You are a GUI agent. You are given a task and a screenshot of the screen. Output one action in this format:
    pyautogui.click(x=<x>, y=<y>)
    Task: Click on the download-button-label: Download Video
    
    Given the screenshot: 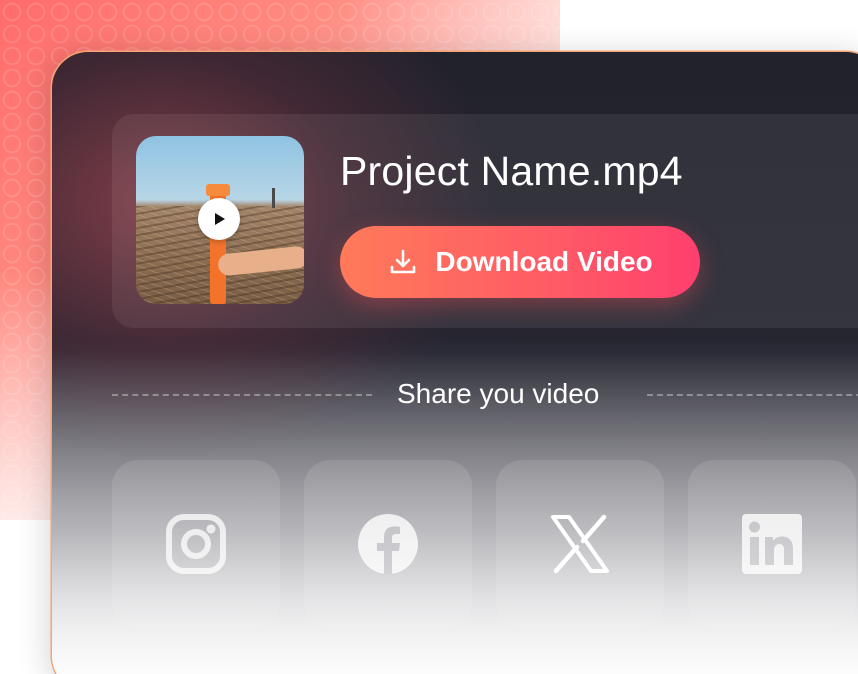 What is the action you would take?
    pyautogui.click(x=544, y=261)
    